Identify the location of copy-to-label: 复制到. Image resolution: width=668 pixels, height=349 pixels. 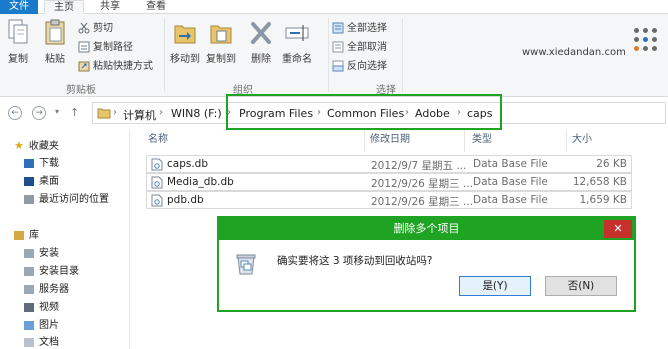
(221, 59).